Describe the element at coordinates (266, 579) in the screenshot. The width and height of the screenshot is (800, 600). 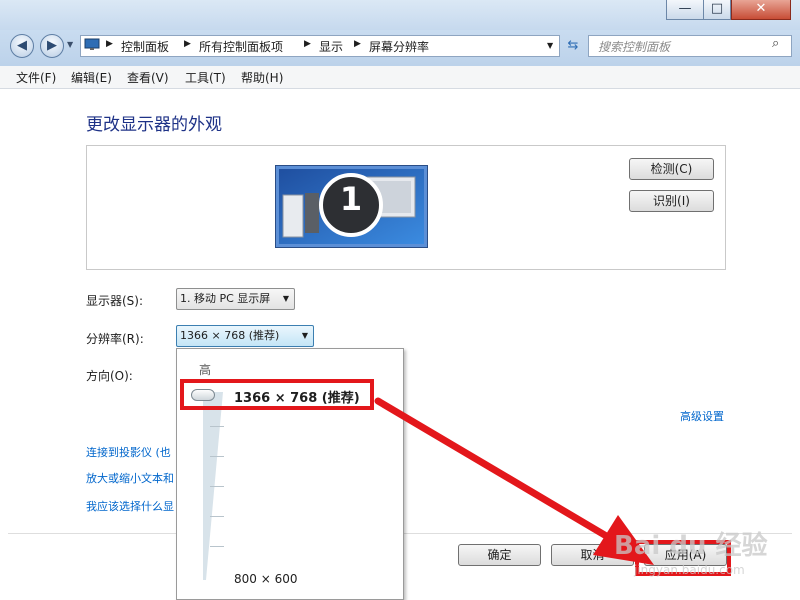
I see `slider-low-label: 800 × 600` at that location.